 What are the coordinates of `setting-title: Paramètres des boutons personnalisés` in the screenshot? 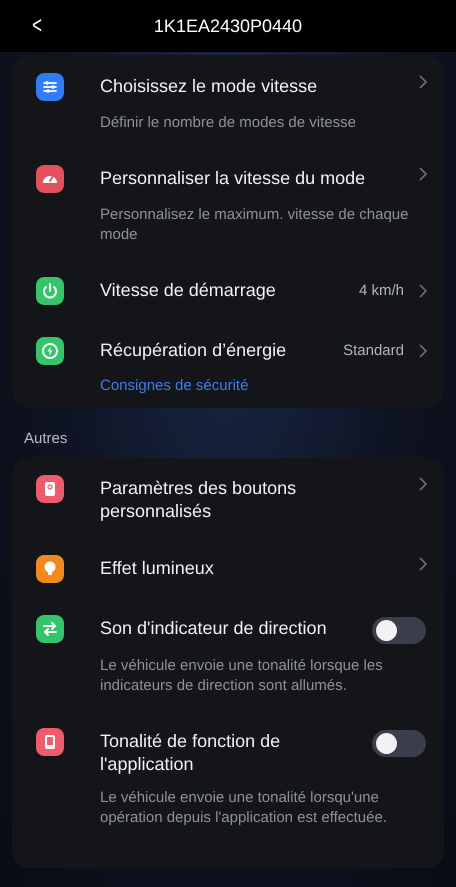 It's located at (259, 500).